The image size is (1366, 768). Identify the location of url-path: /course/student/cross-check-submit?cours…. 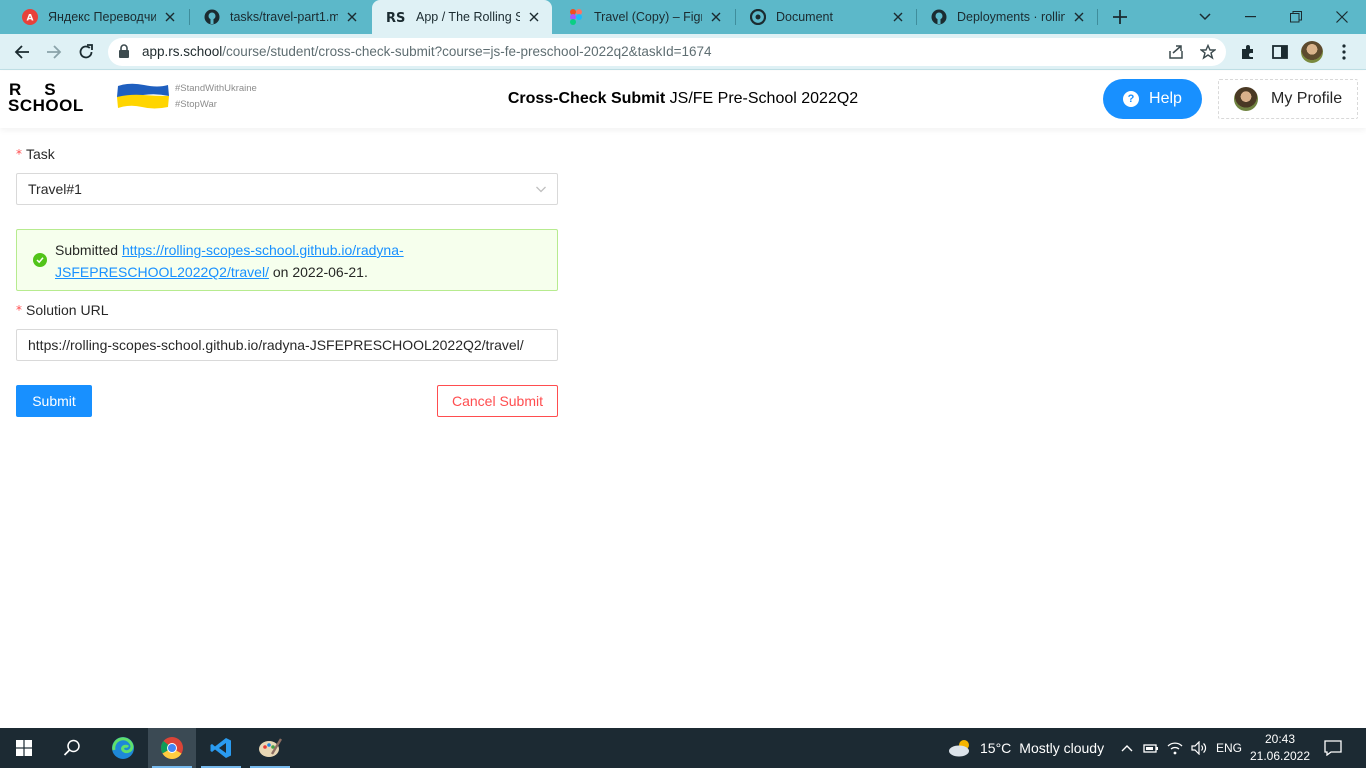
(467, 51).